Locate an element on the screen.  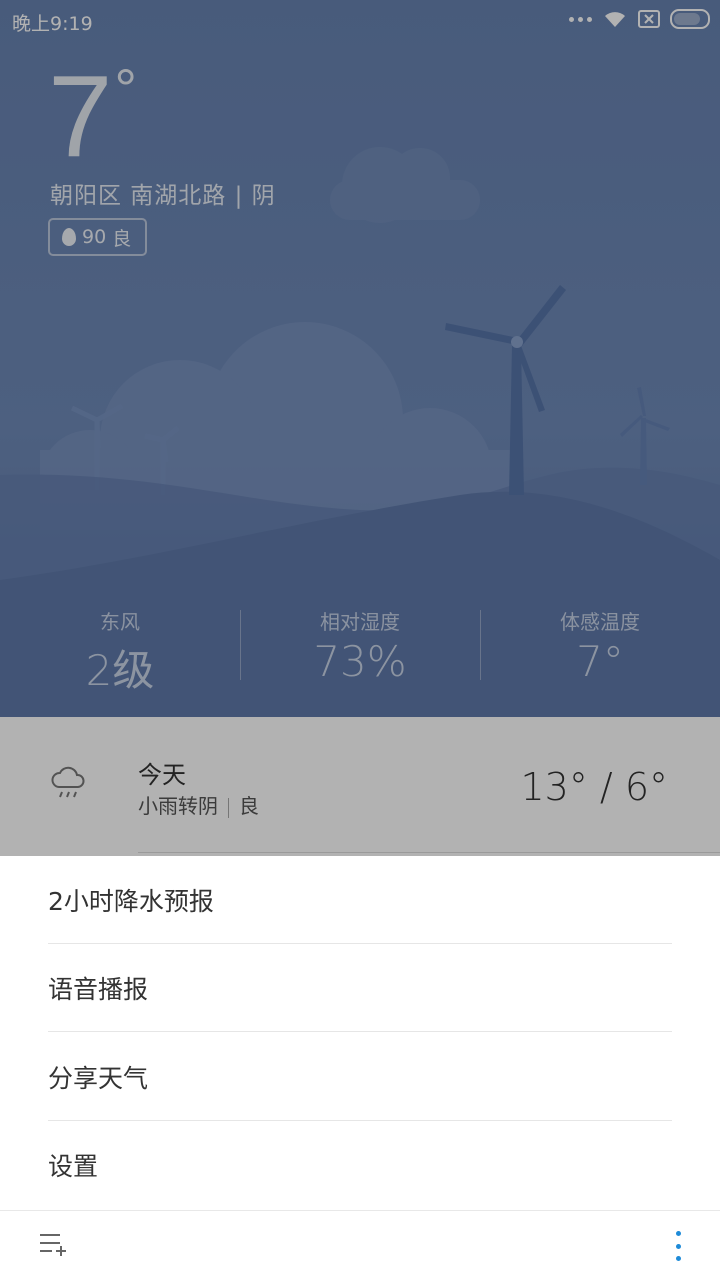
menu-item-voice-broadcast: 语音播报 is located at coordinates (360, 988).